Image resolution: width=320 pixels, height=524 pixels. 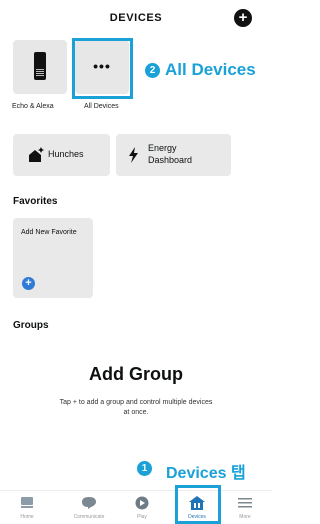 What do you see at coordinates (198, 504) in the screenshot?
I see `devices-tab-highlight` at bounding box center [198, 504].